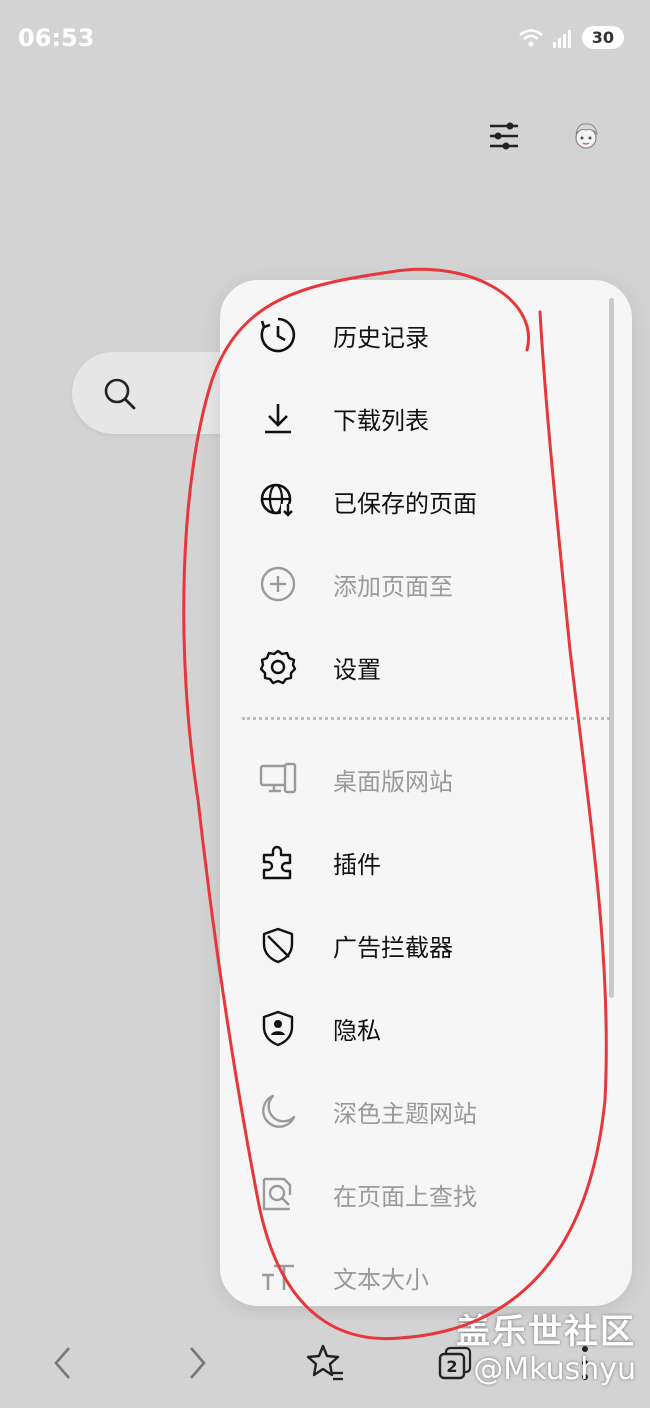 The image size is (650, 1408). Describe the element at coordinates (278, 667) in the screenshot. I see `gear-icon` at that location.